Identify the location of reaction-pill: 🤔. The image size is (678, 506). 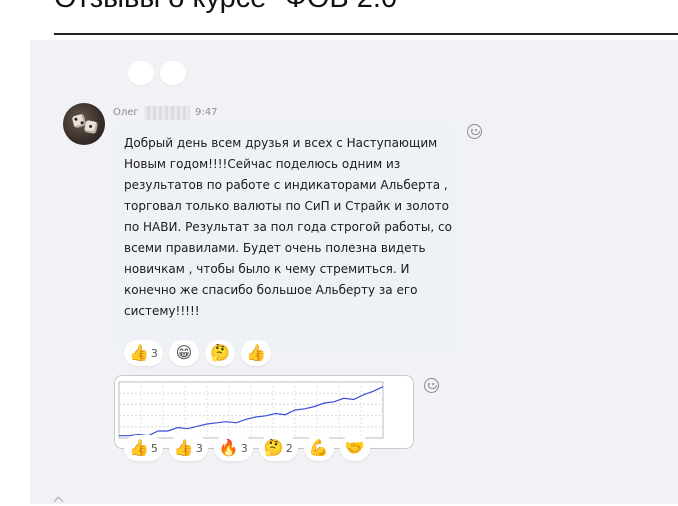
(219, 353).